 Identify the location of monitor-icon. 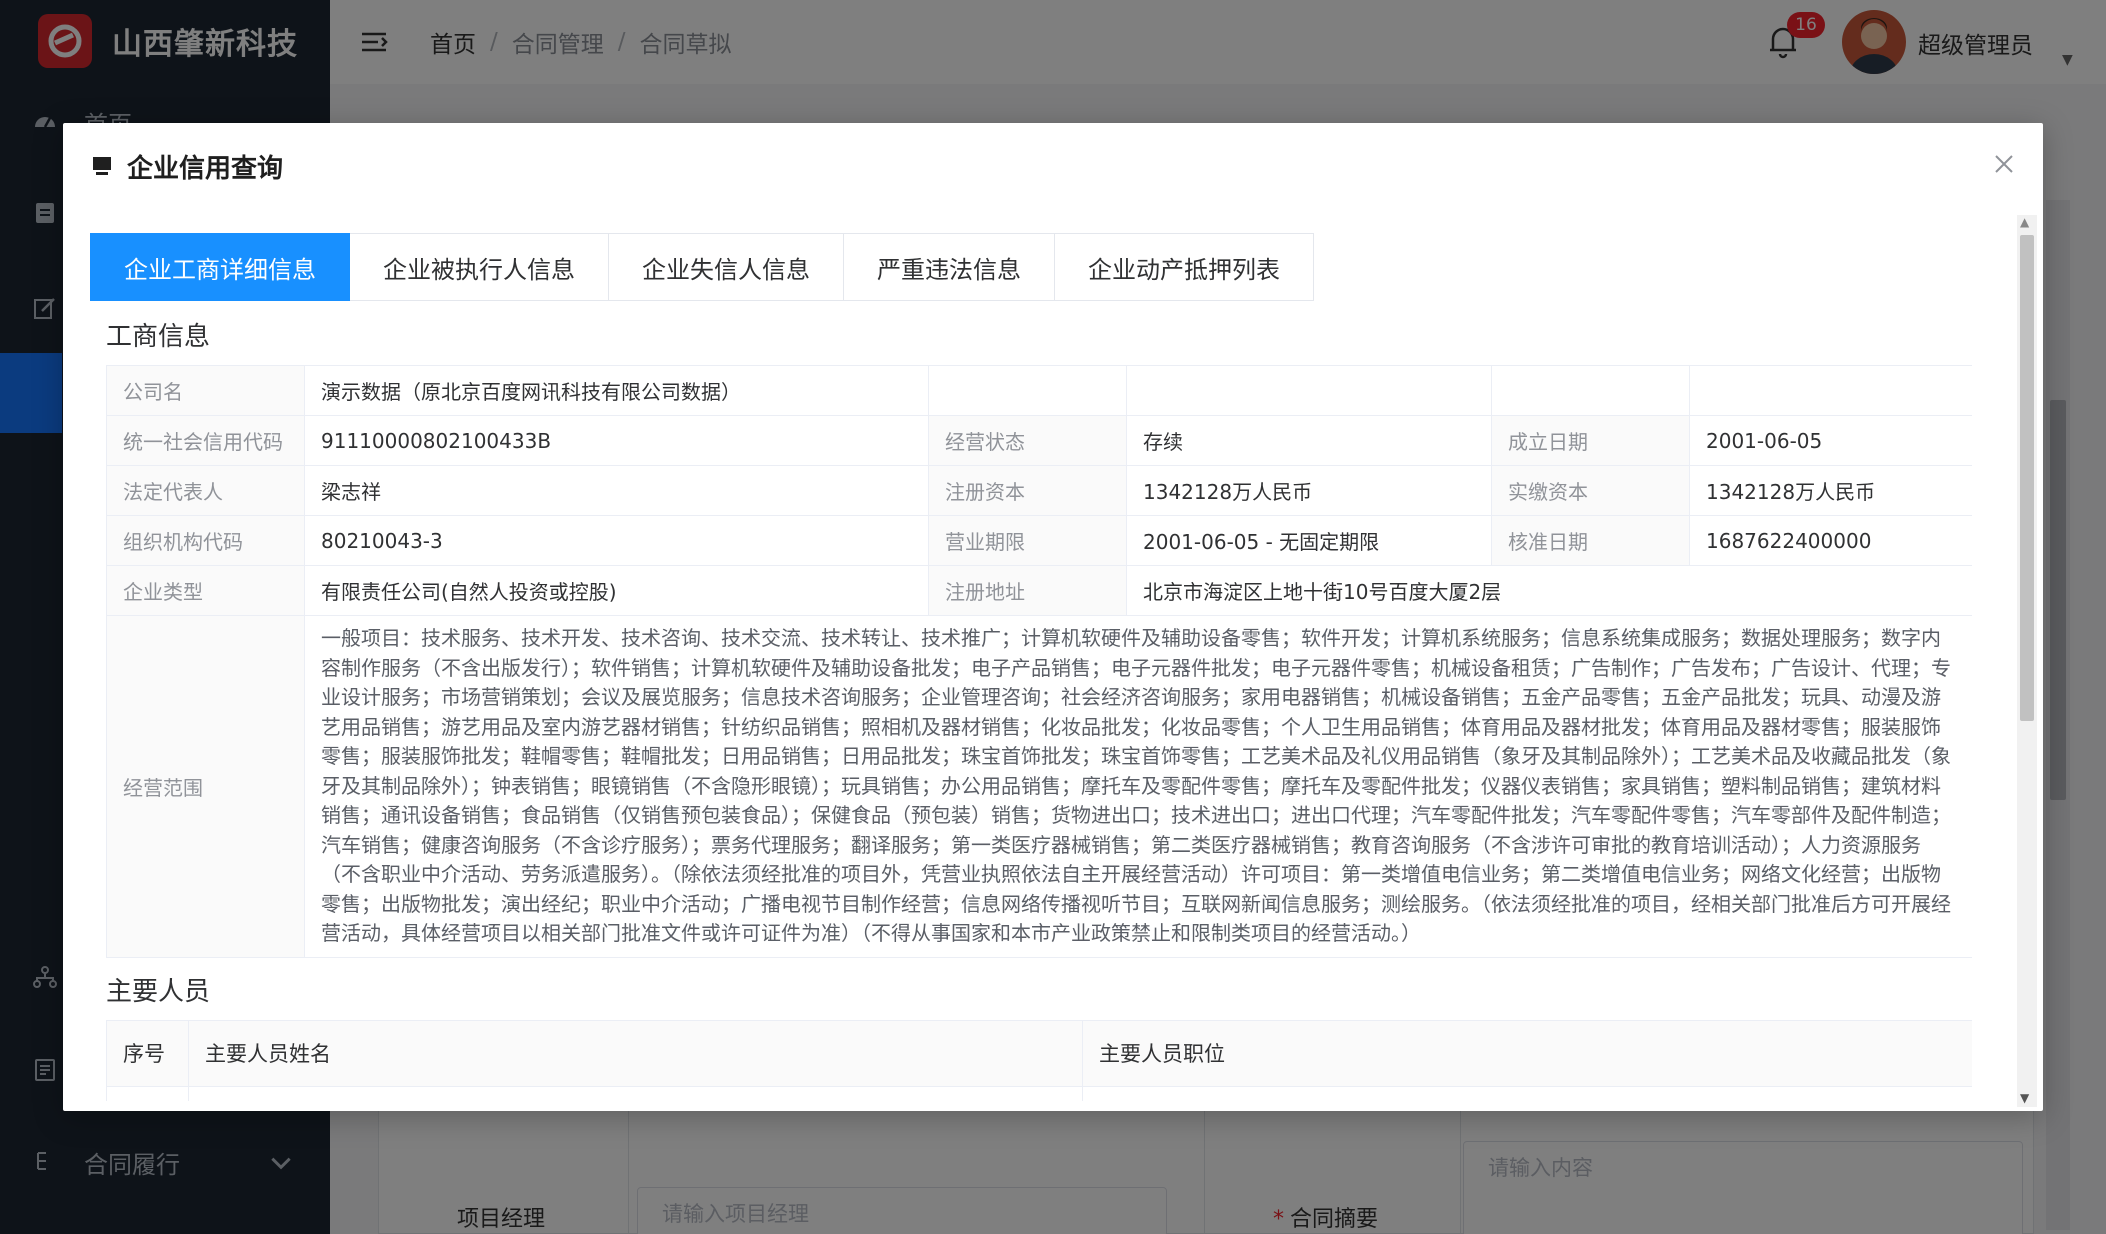
(102, 166).